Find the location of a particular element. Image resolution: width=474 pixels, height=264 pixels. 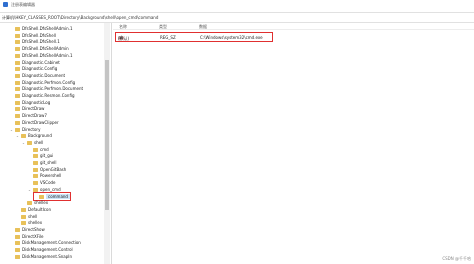

tree-item-label: Directory is located at coordinates (31, 129).